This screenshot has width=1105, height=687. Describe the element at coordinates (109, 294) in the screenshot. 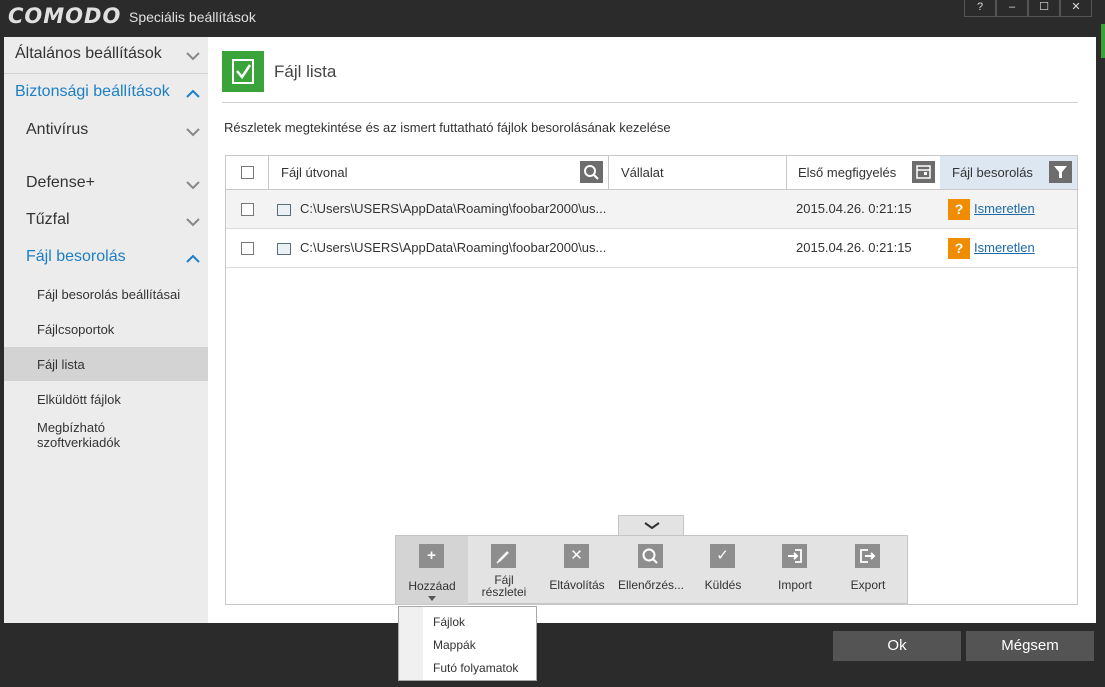

I see `sidebar-item-label: Fájl besorolás beállításai` at that location.